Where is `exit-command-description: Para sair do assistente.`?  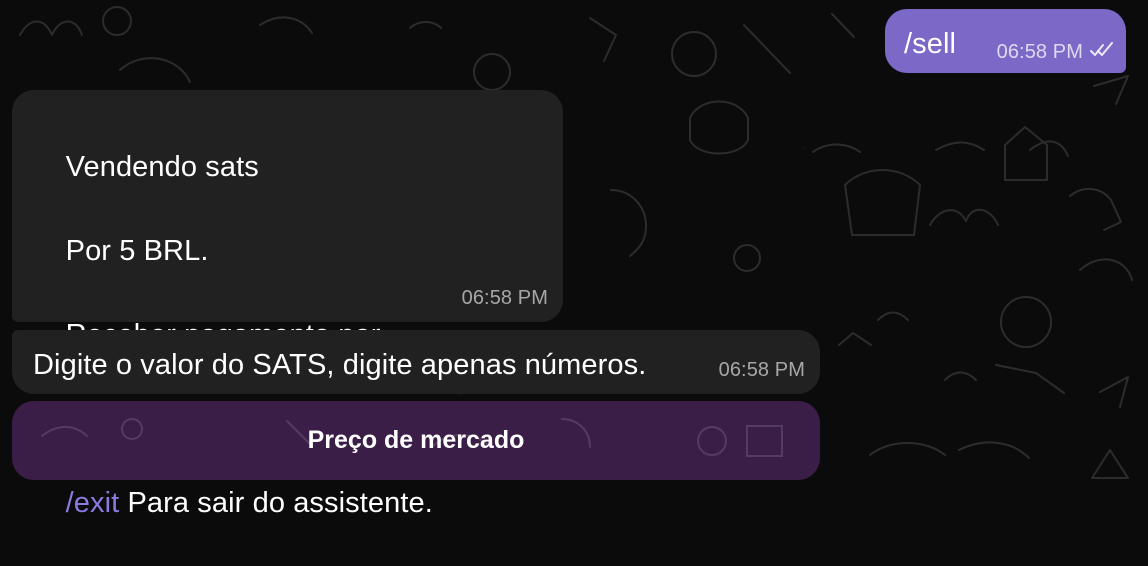 exit-command-description: Para sair do assistente. is located at coordinates (276, 503).